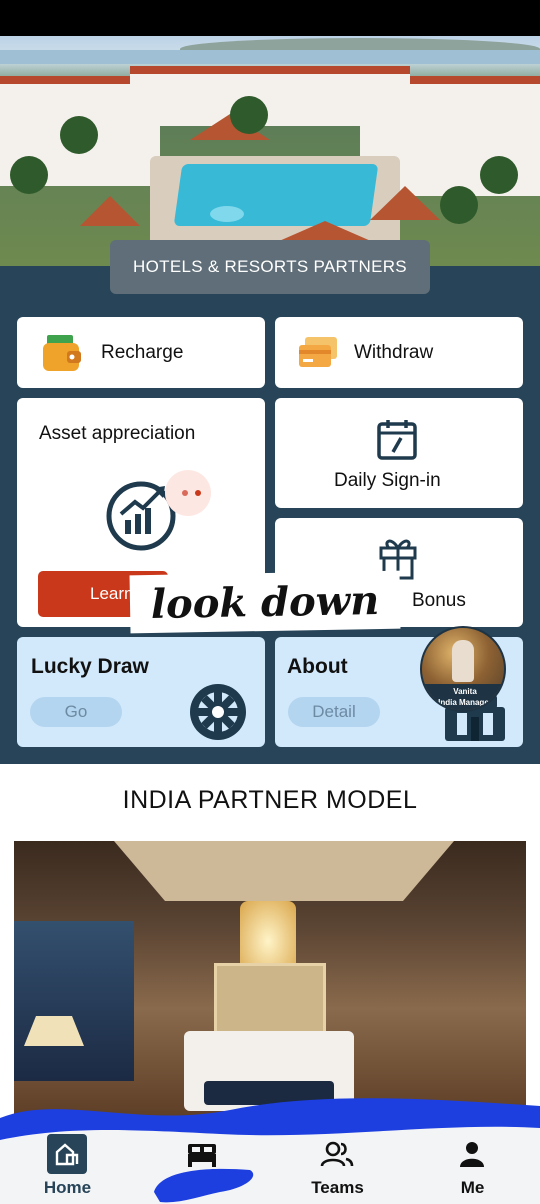  Describe the element at coordinates (270, 1119) in the screenshot. I see `blue-scribble` at that location.